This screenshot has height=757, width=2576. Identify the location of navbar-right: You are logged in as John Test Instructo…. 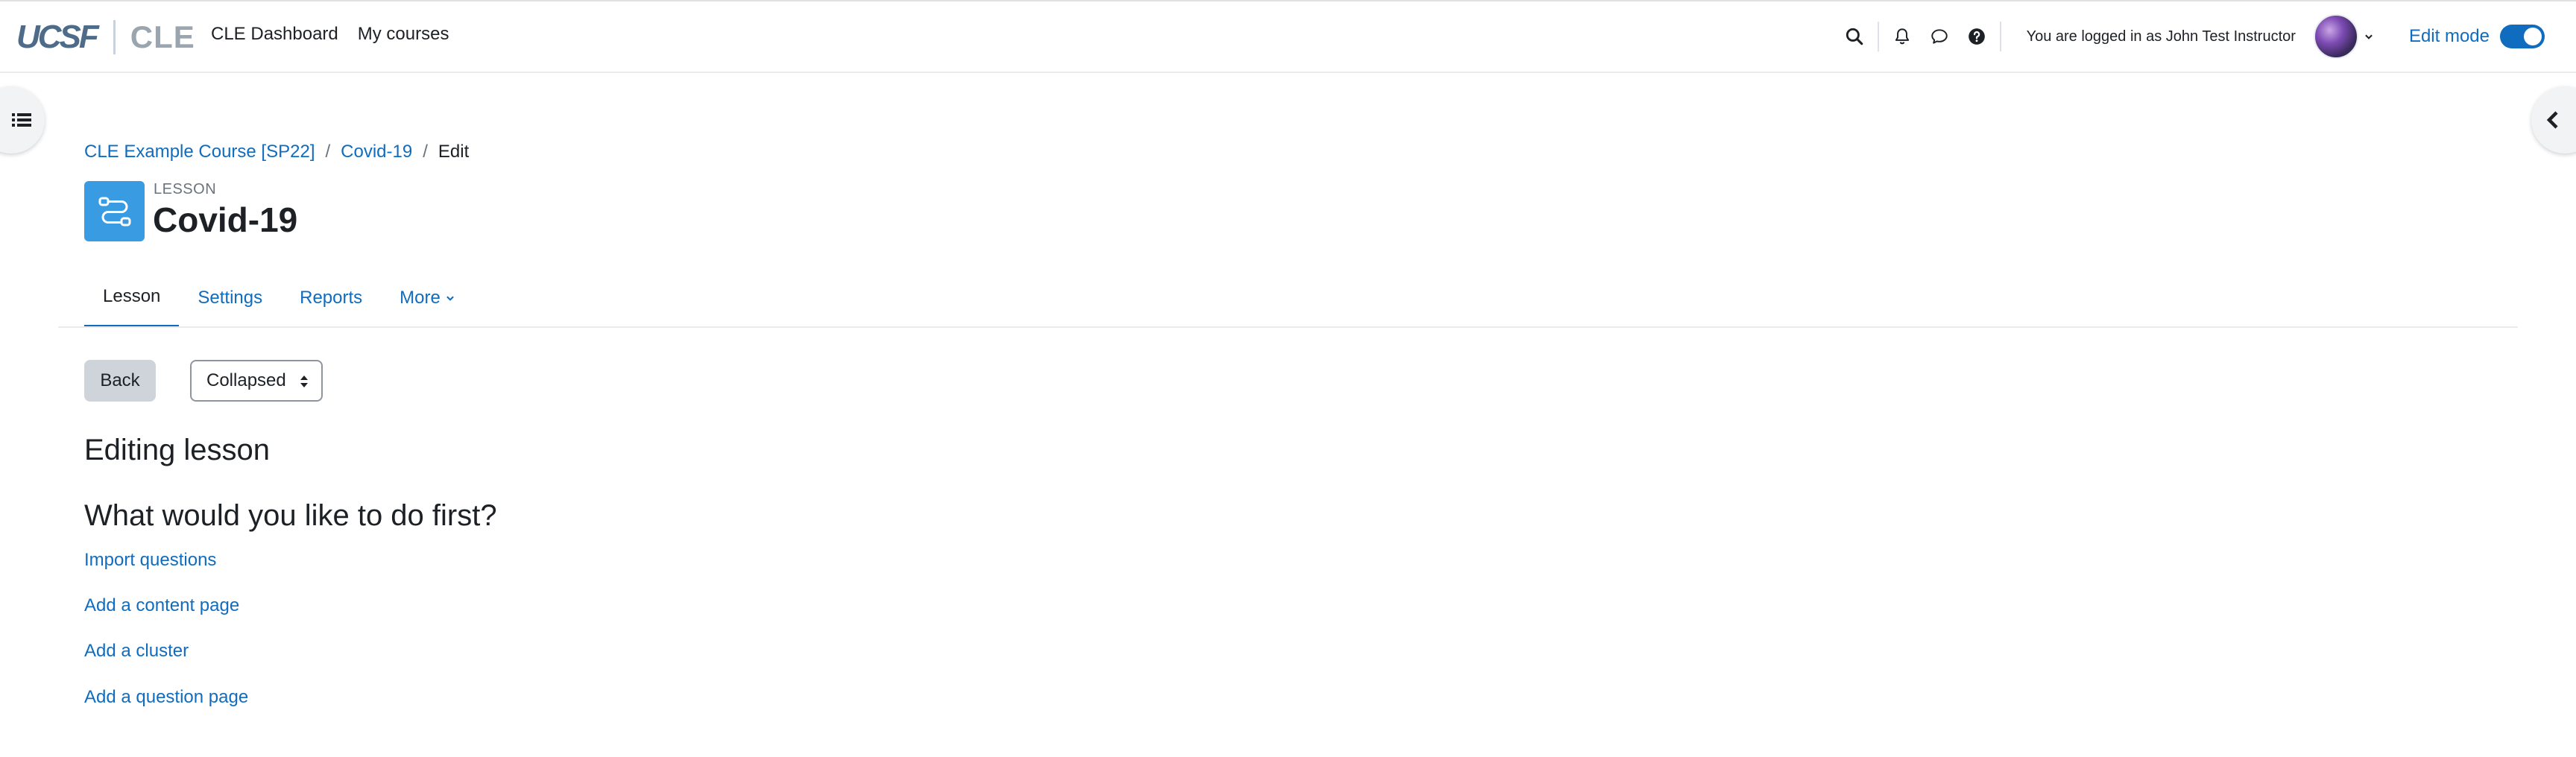
(2206, 36).